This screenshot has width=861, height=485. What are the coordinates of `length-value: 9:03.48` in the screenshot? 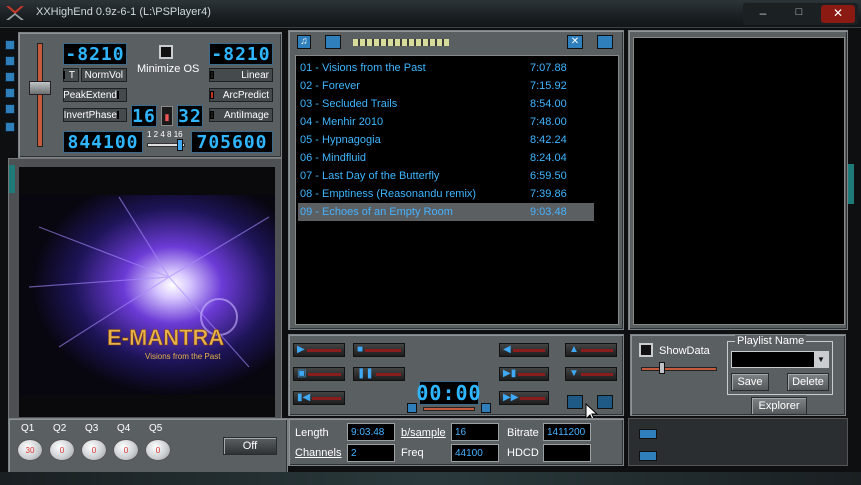 It's located at (371, 432).